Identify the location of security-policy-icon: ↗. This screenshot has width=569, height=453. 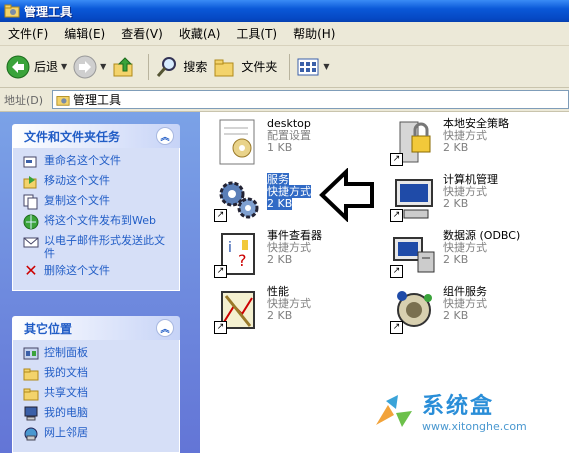
(414, 142).